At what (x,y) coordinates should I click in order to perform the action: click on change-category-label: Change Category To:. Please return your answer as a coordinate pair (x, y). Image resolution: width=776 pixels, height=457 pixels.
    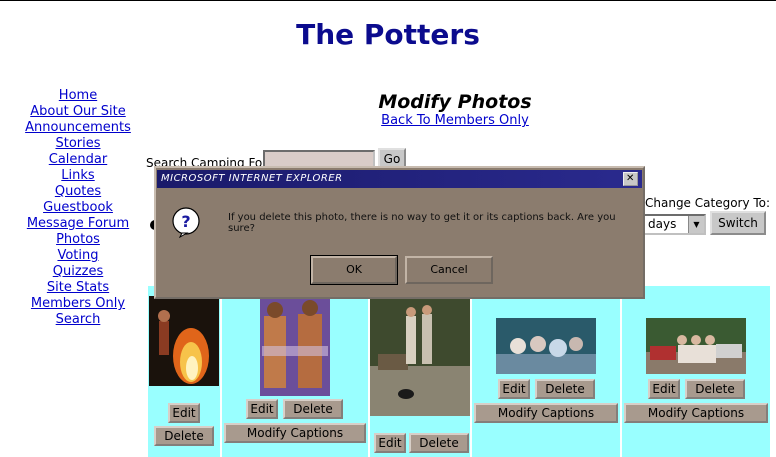
    Looking at the image, I should click on (708, 203).